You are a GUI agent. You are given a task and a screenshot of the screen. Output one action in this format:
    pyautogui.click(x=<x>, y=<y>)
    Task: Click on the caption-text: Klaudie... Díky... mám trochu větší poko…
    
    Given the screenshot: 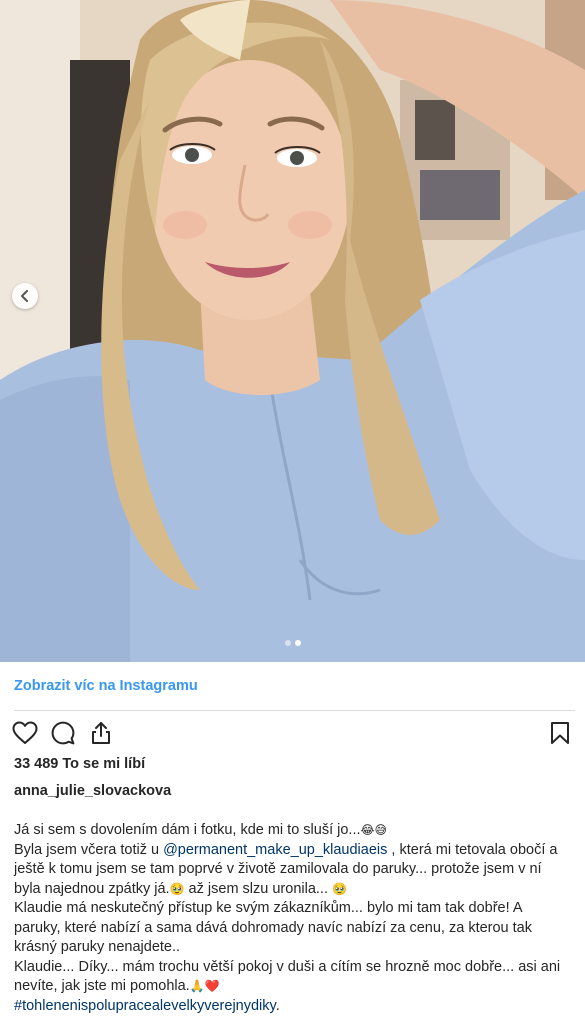 What is the action you would take?
    pyautogui.click(x=287, y=976)
    